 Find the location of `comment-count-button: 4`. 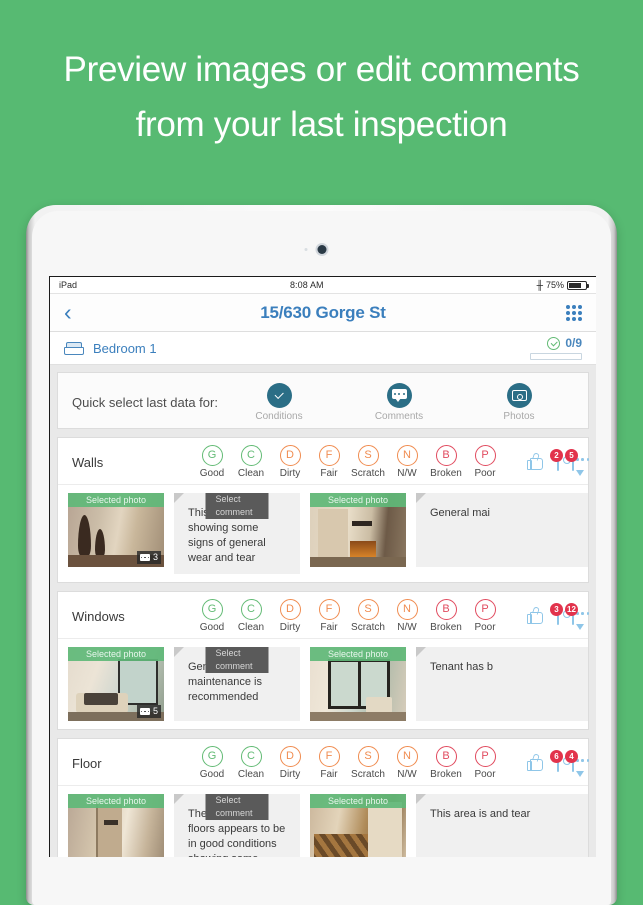

comment-count-button: 4 is located at coordinates (577, 761).